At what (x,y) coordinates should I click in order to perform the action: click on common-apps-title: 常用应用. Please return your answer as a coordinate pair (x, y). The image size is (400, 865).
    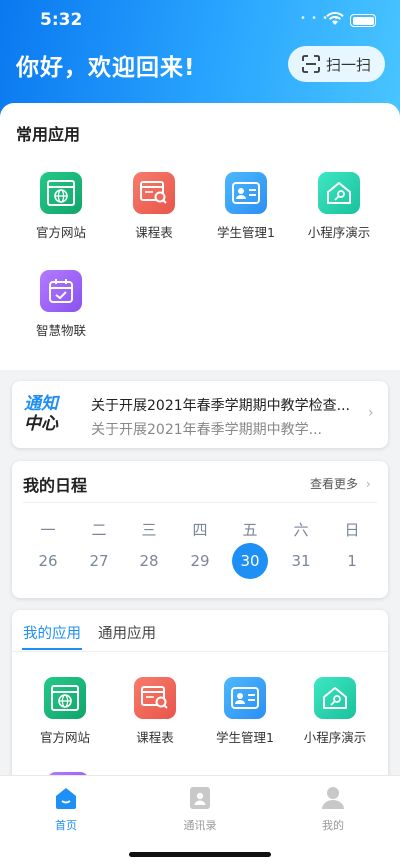
    Looking at the image, I should click on (48, 134).